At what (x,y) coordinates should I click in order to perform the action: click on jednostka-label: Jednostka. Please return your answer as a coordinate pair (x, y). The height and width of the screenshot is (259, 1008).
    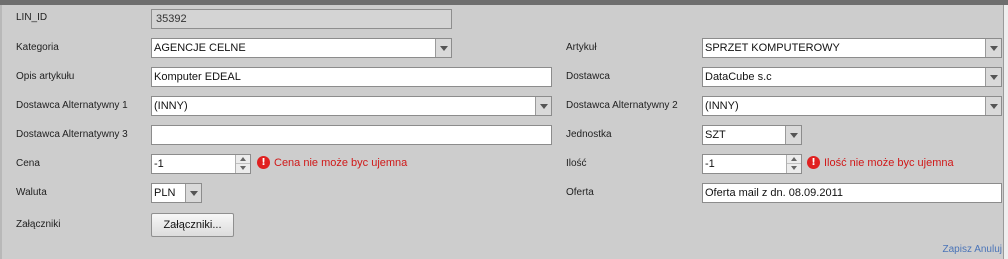
    Looking at the image, I should click on (589, 134).